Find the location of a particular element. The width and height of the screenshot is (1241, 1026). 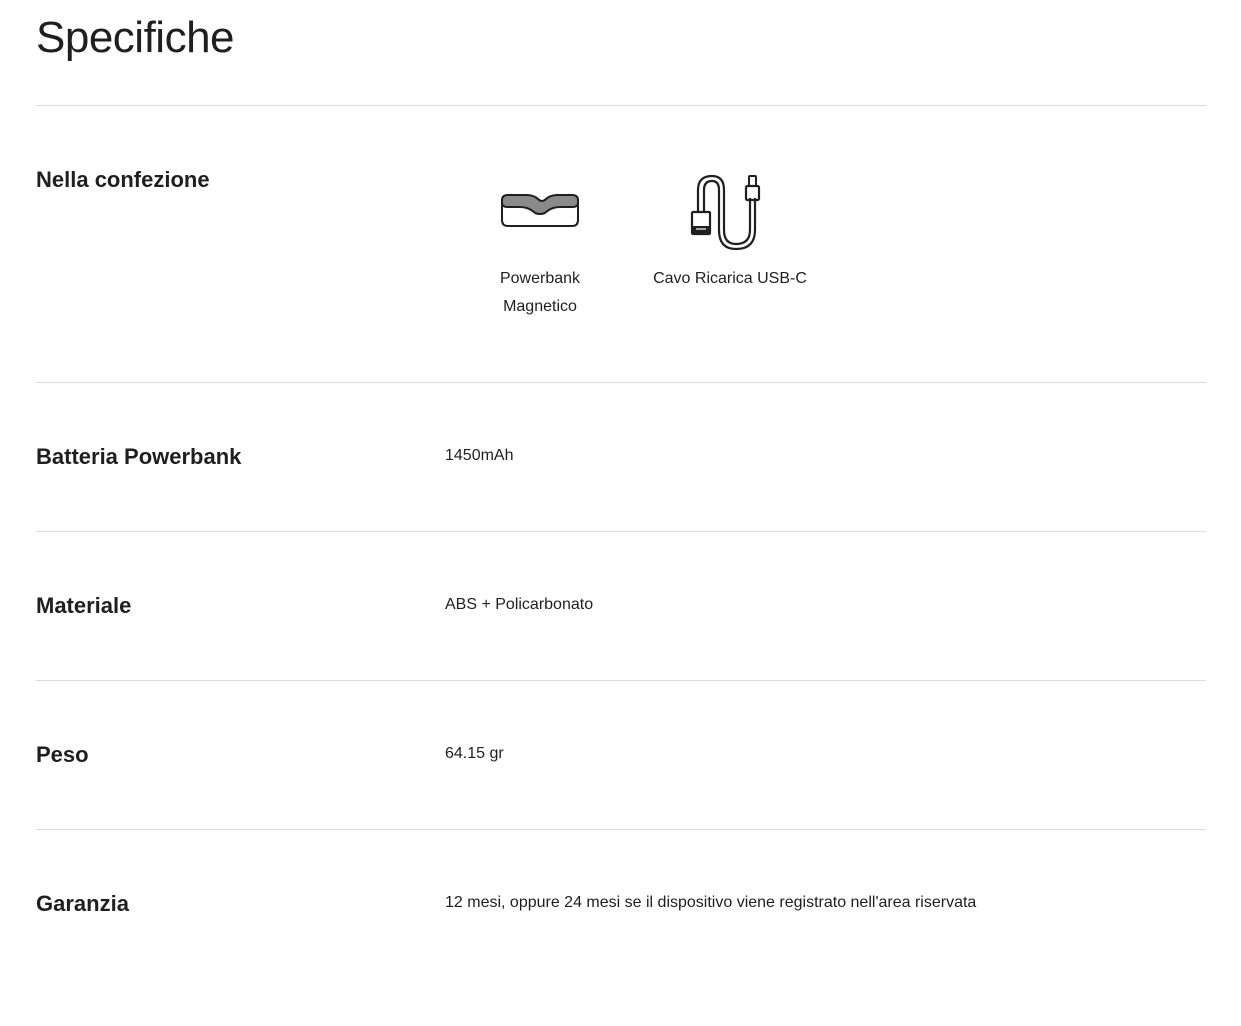

spec-value-material: ABS + Policarbonato is located at coordinates (519, 604).